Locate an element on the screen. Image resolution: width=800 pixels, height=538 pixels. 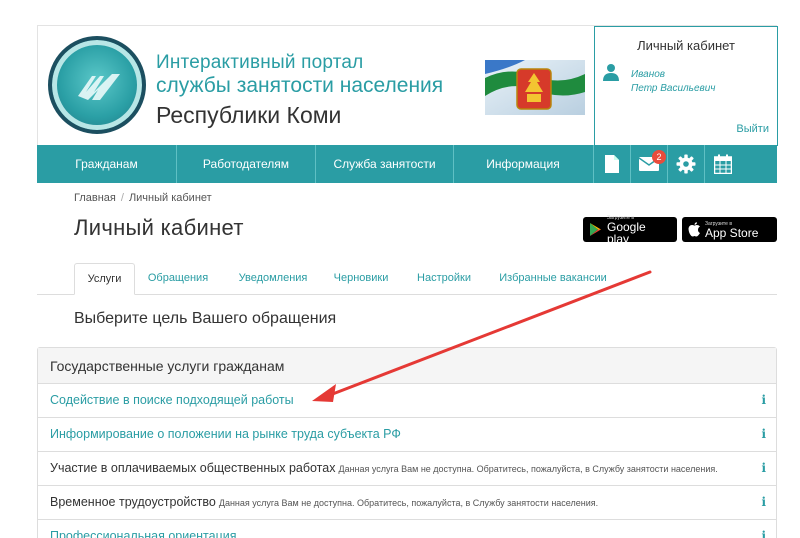
logout-link: Выйти is located at coordinates (752, 129).